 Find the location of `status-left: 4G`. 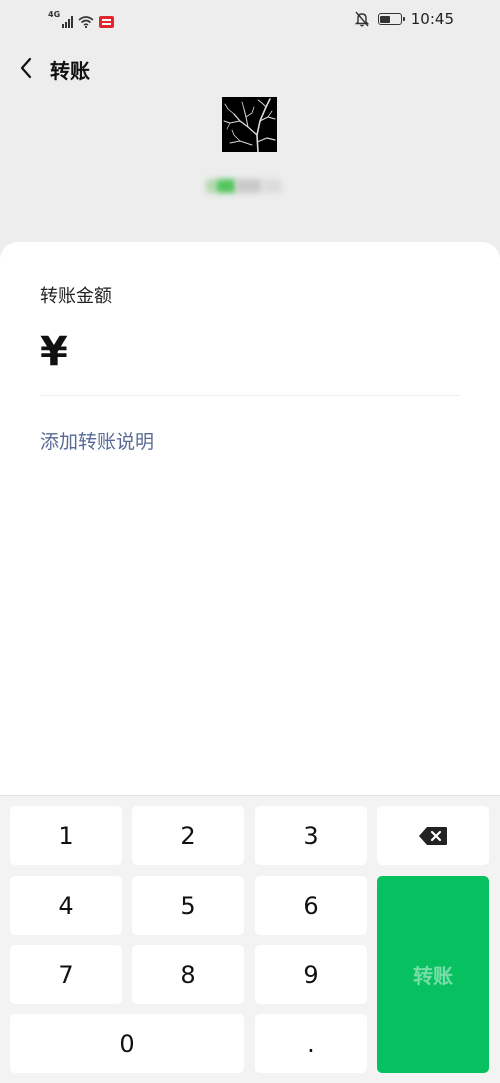

status-left: 4G is located at coordinates (81, 19).